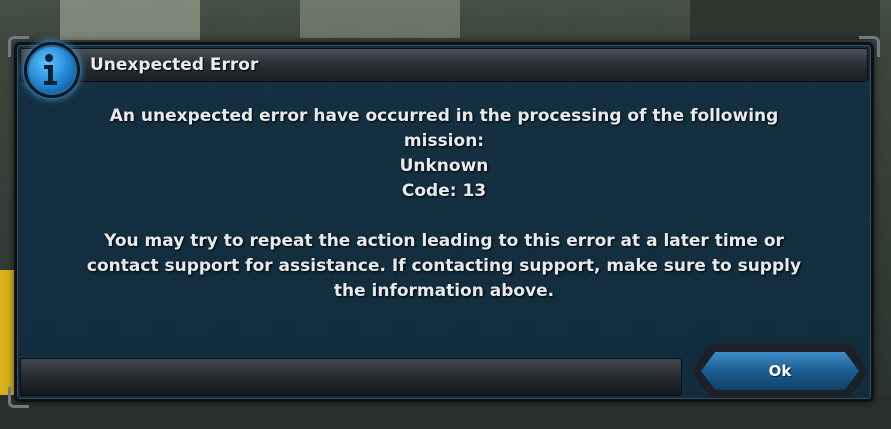 The width and height of the screenshot is (891, 429). What do you see at coordinates (444, 291) in the screenshot?
I see `advice-line: the information above.` at bounding box center [444, 291].